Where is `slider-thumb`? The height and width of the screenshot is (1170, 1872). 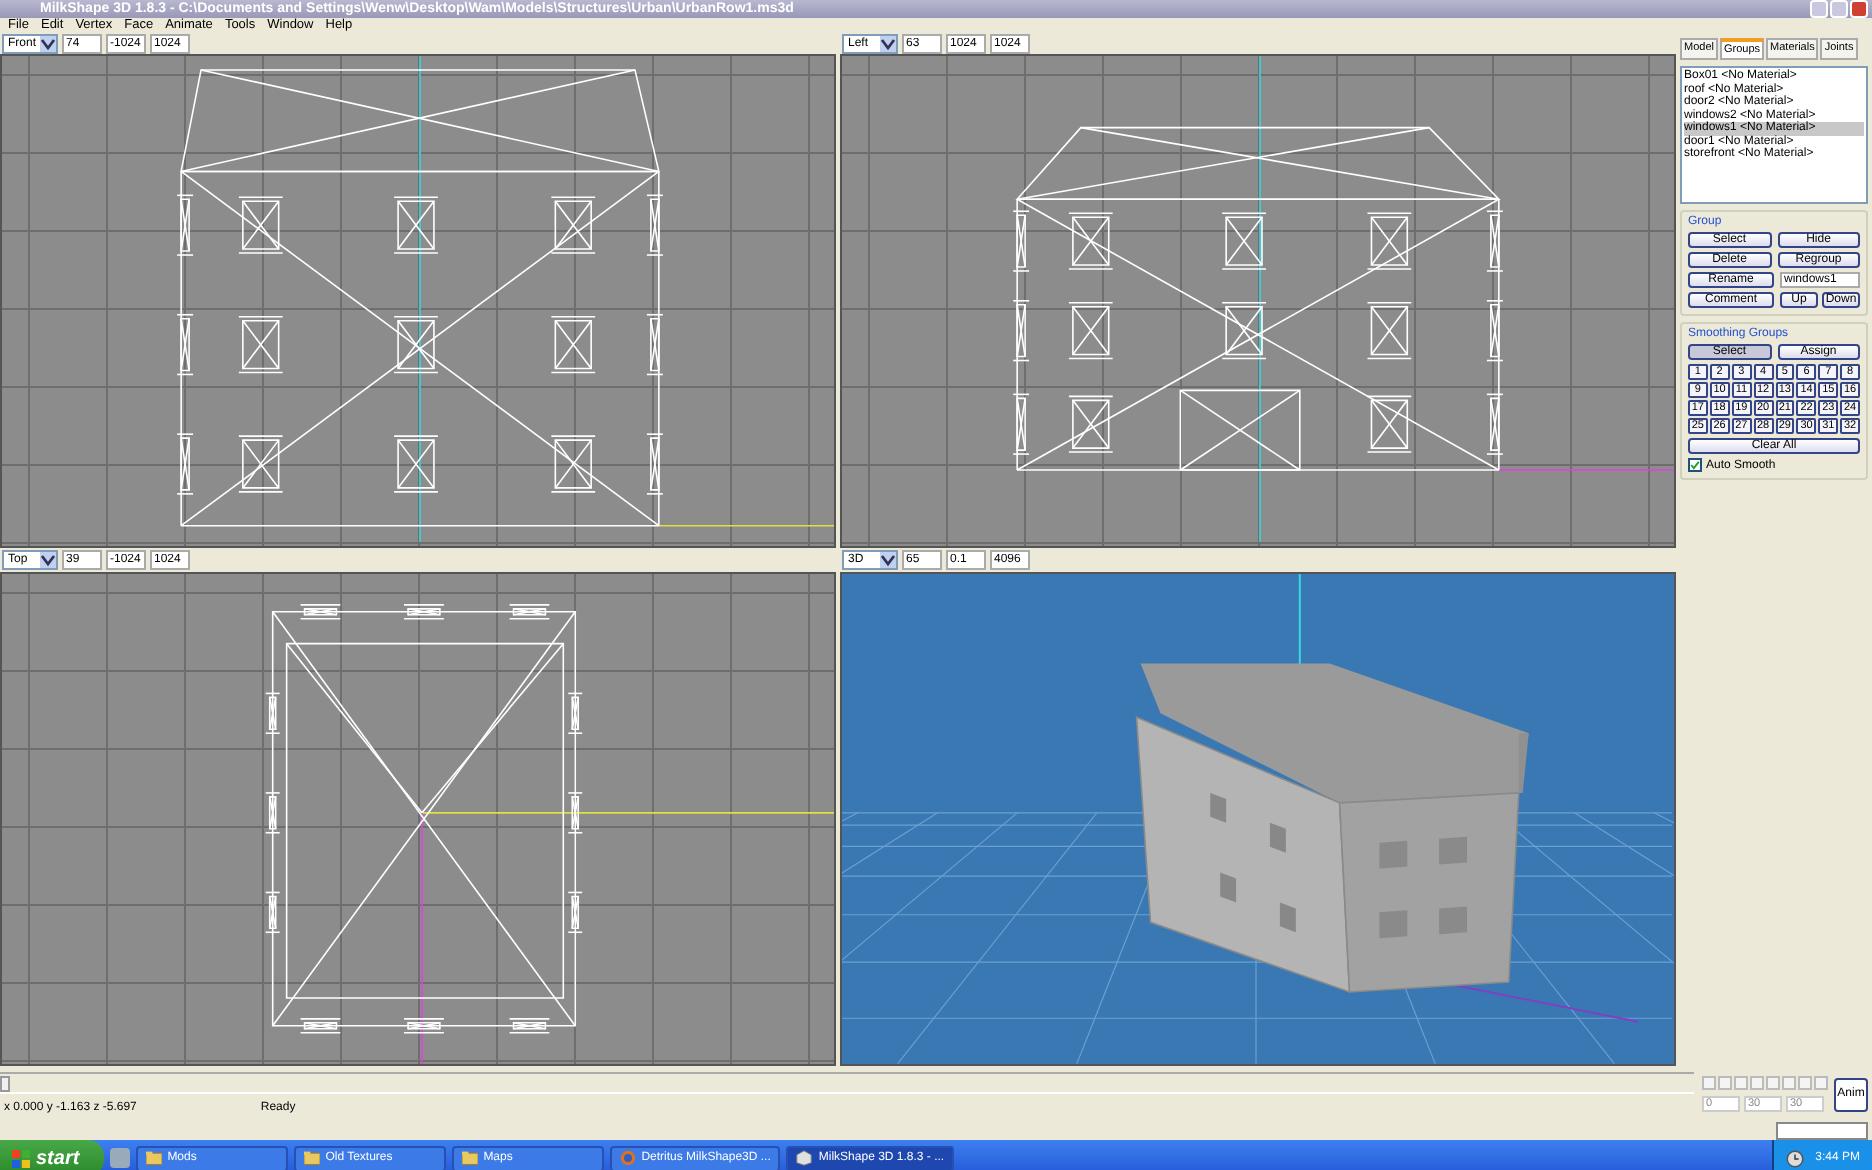
slider-thumb is located at coordinates (5, 1084).